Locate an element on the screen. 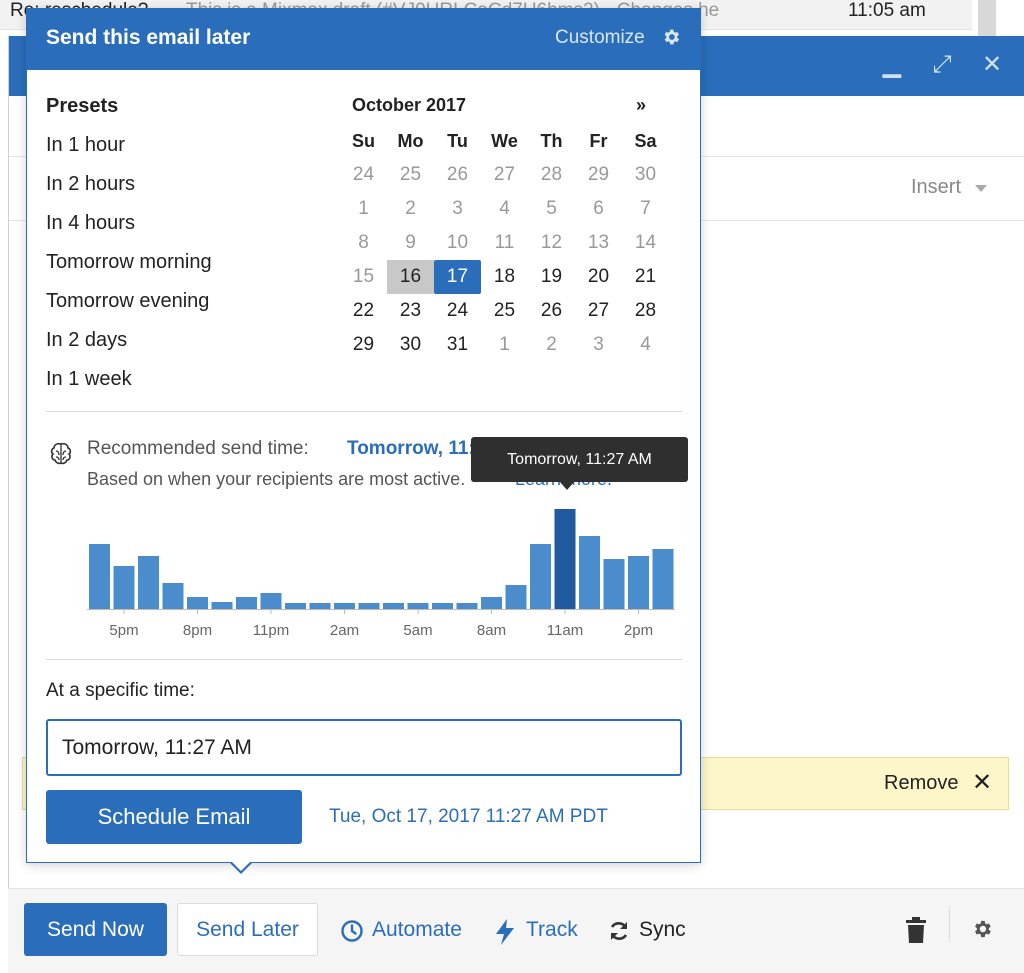  specific-time-label: At a specific time: is located at coordinates (120, 690).